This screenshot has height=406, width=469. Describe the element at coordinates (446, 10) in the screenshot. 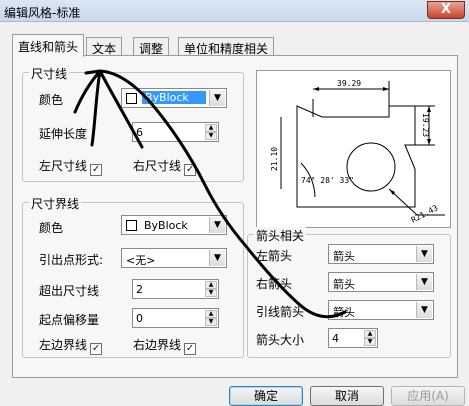

I see `close-button: X` at that location.